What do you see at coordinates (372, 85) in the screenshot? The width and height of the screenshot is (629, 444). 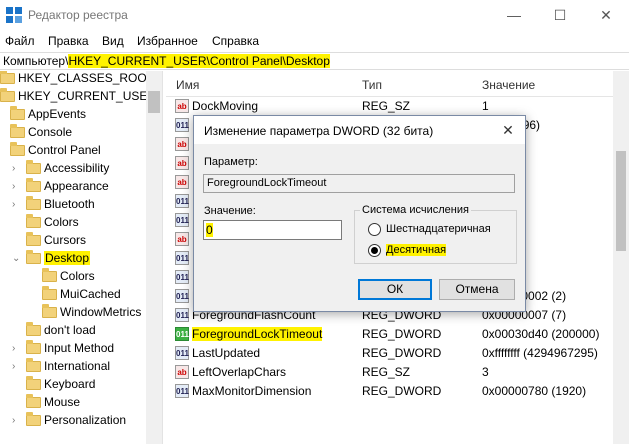 I see `column-type: Тип` at bounding box center [372, 85].